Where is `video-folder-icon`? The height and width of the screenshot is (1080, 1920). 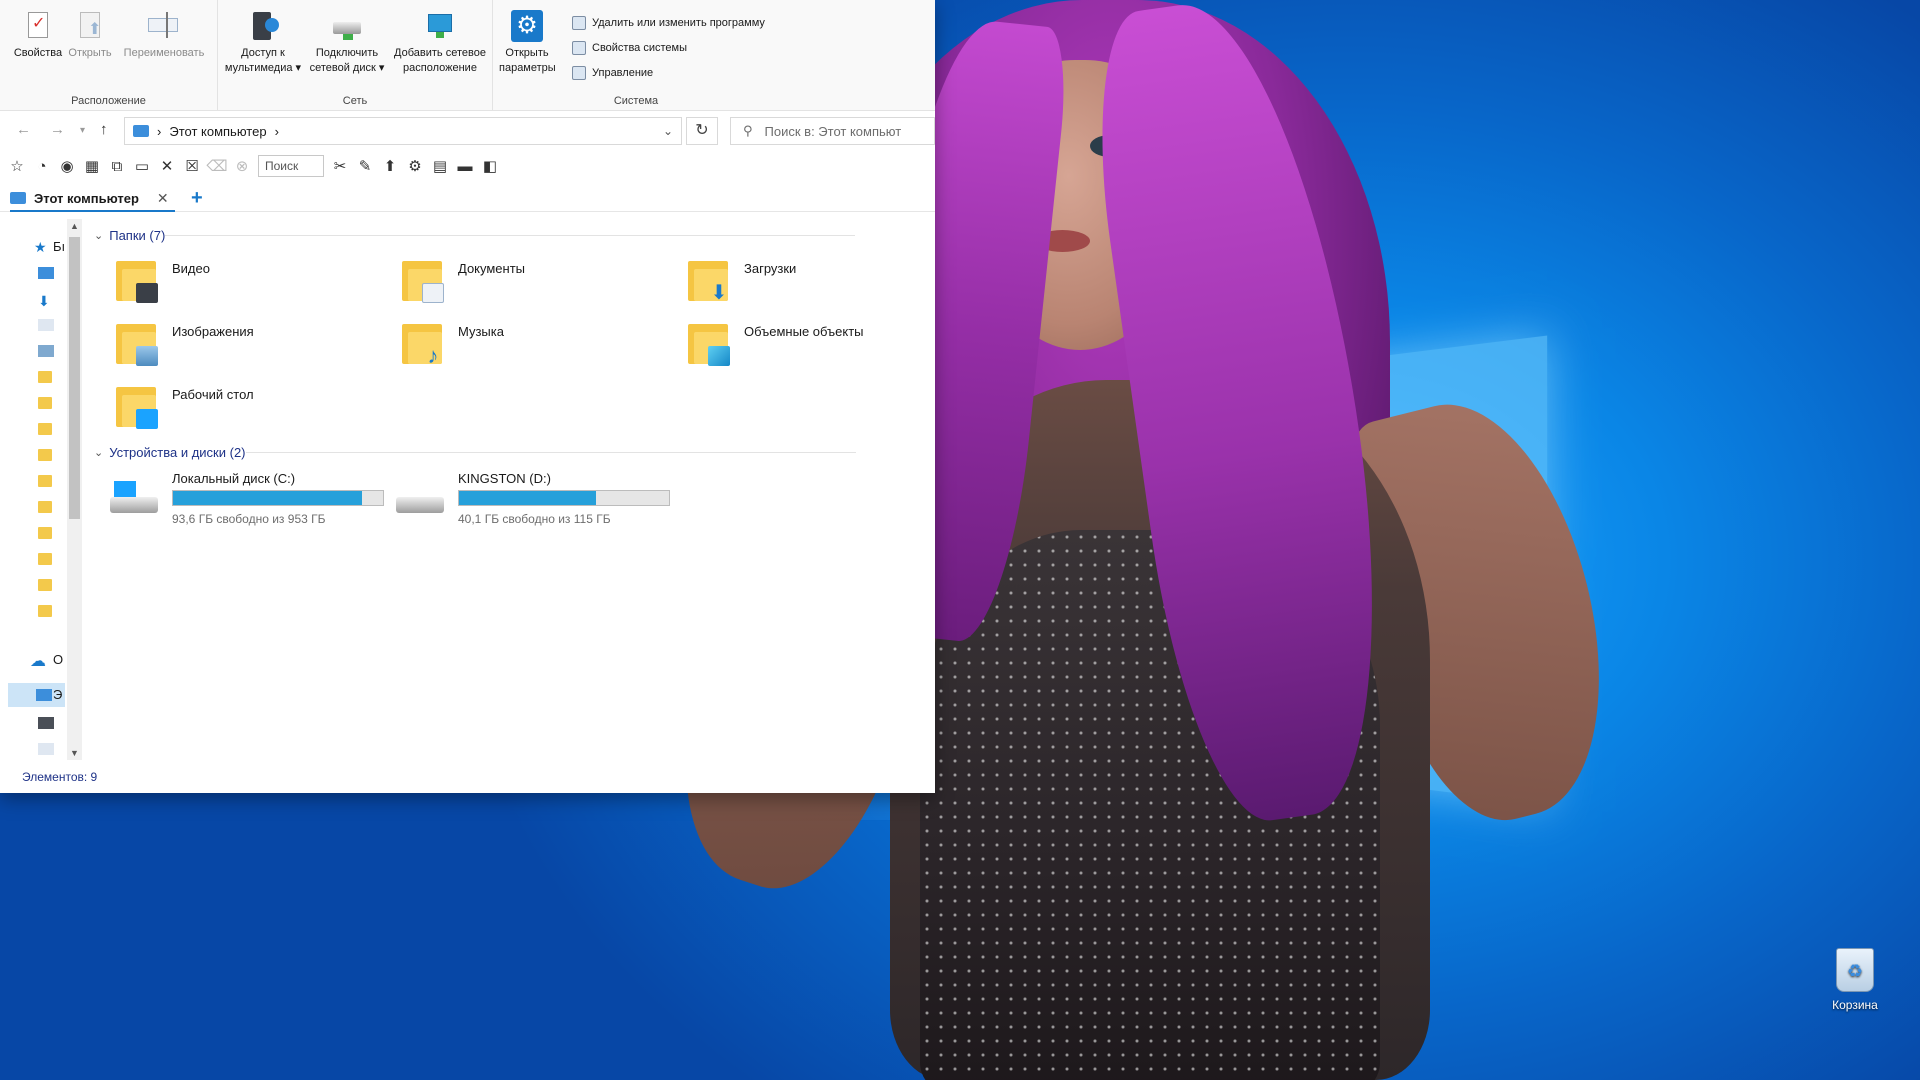 video-folder-icon is located at coordinates (137, 279).